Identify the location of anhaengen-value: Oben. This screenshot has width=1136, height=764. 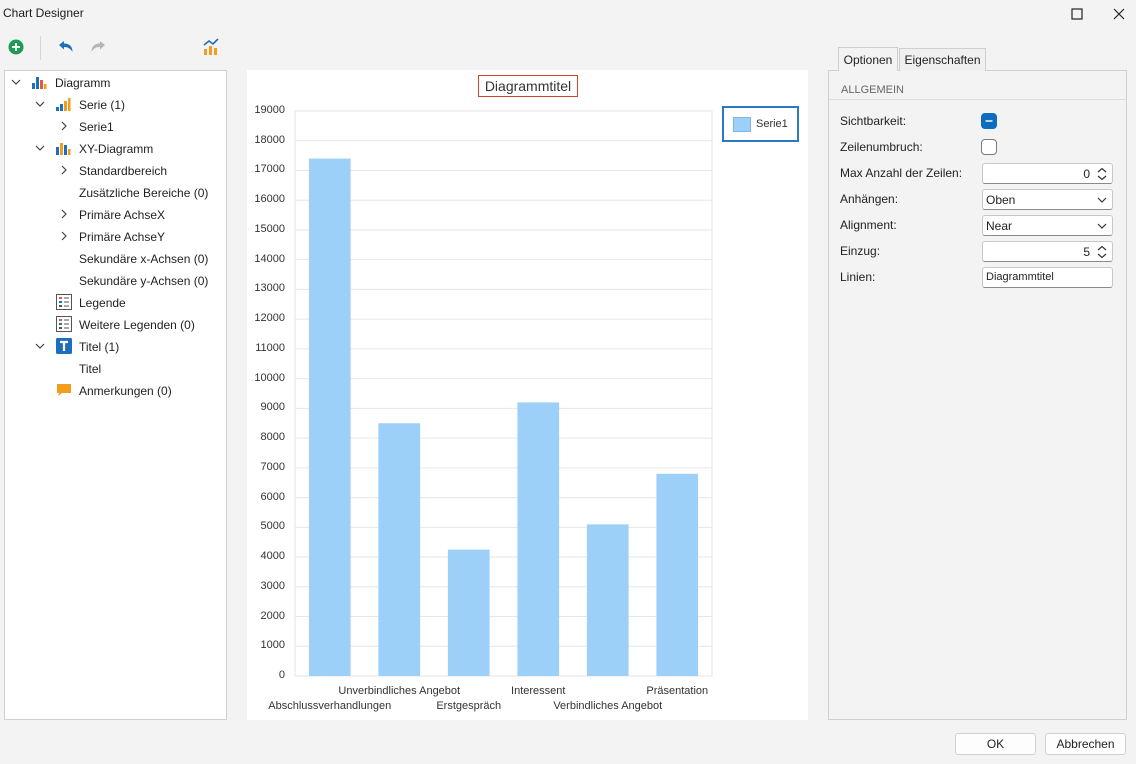
(1001, 200).